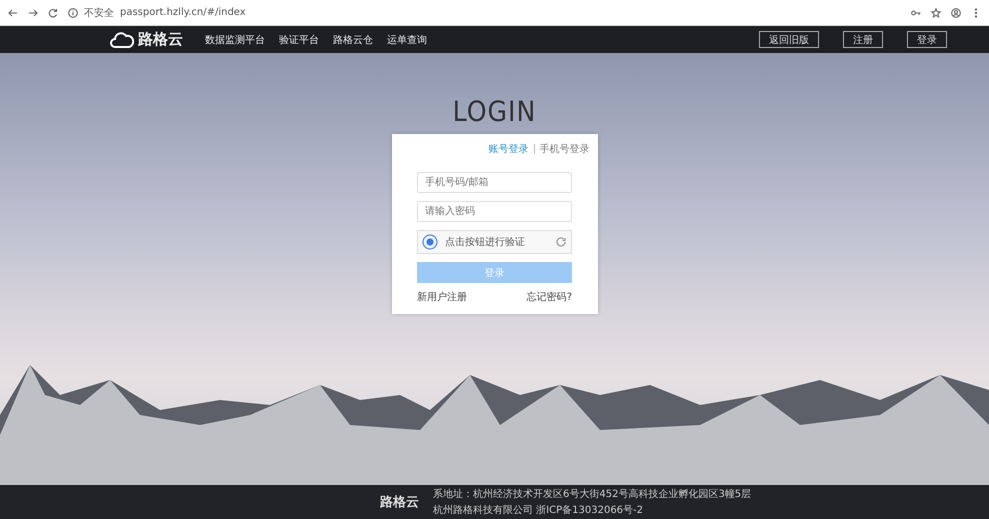  What do you see at coordinates (592, 494) in the screenshot?
I see `footer-text: 系地址：杭州经济技术开发区6号大街452号高科技企业孵化园区3幢5层` at bounding box center [592, 494].